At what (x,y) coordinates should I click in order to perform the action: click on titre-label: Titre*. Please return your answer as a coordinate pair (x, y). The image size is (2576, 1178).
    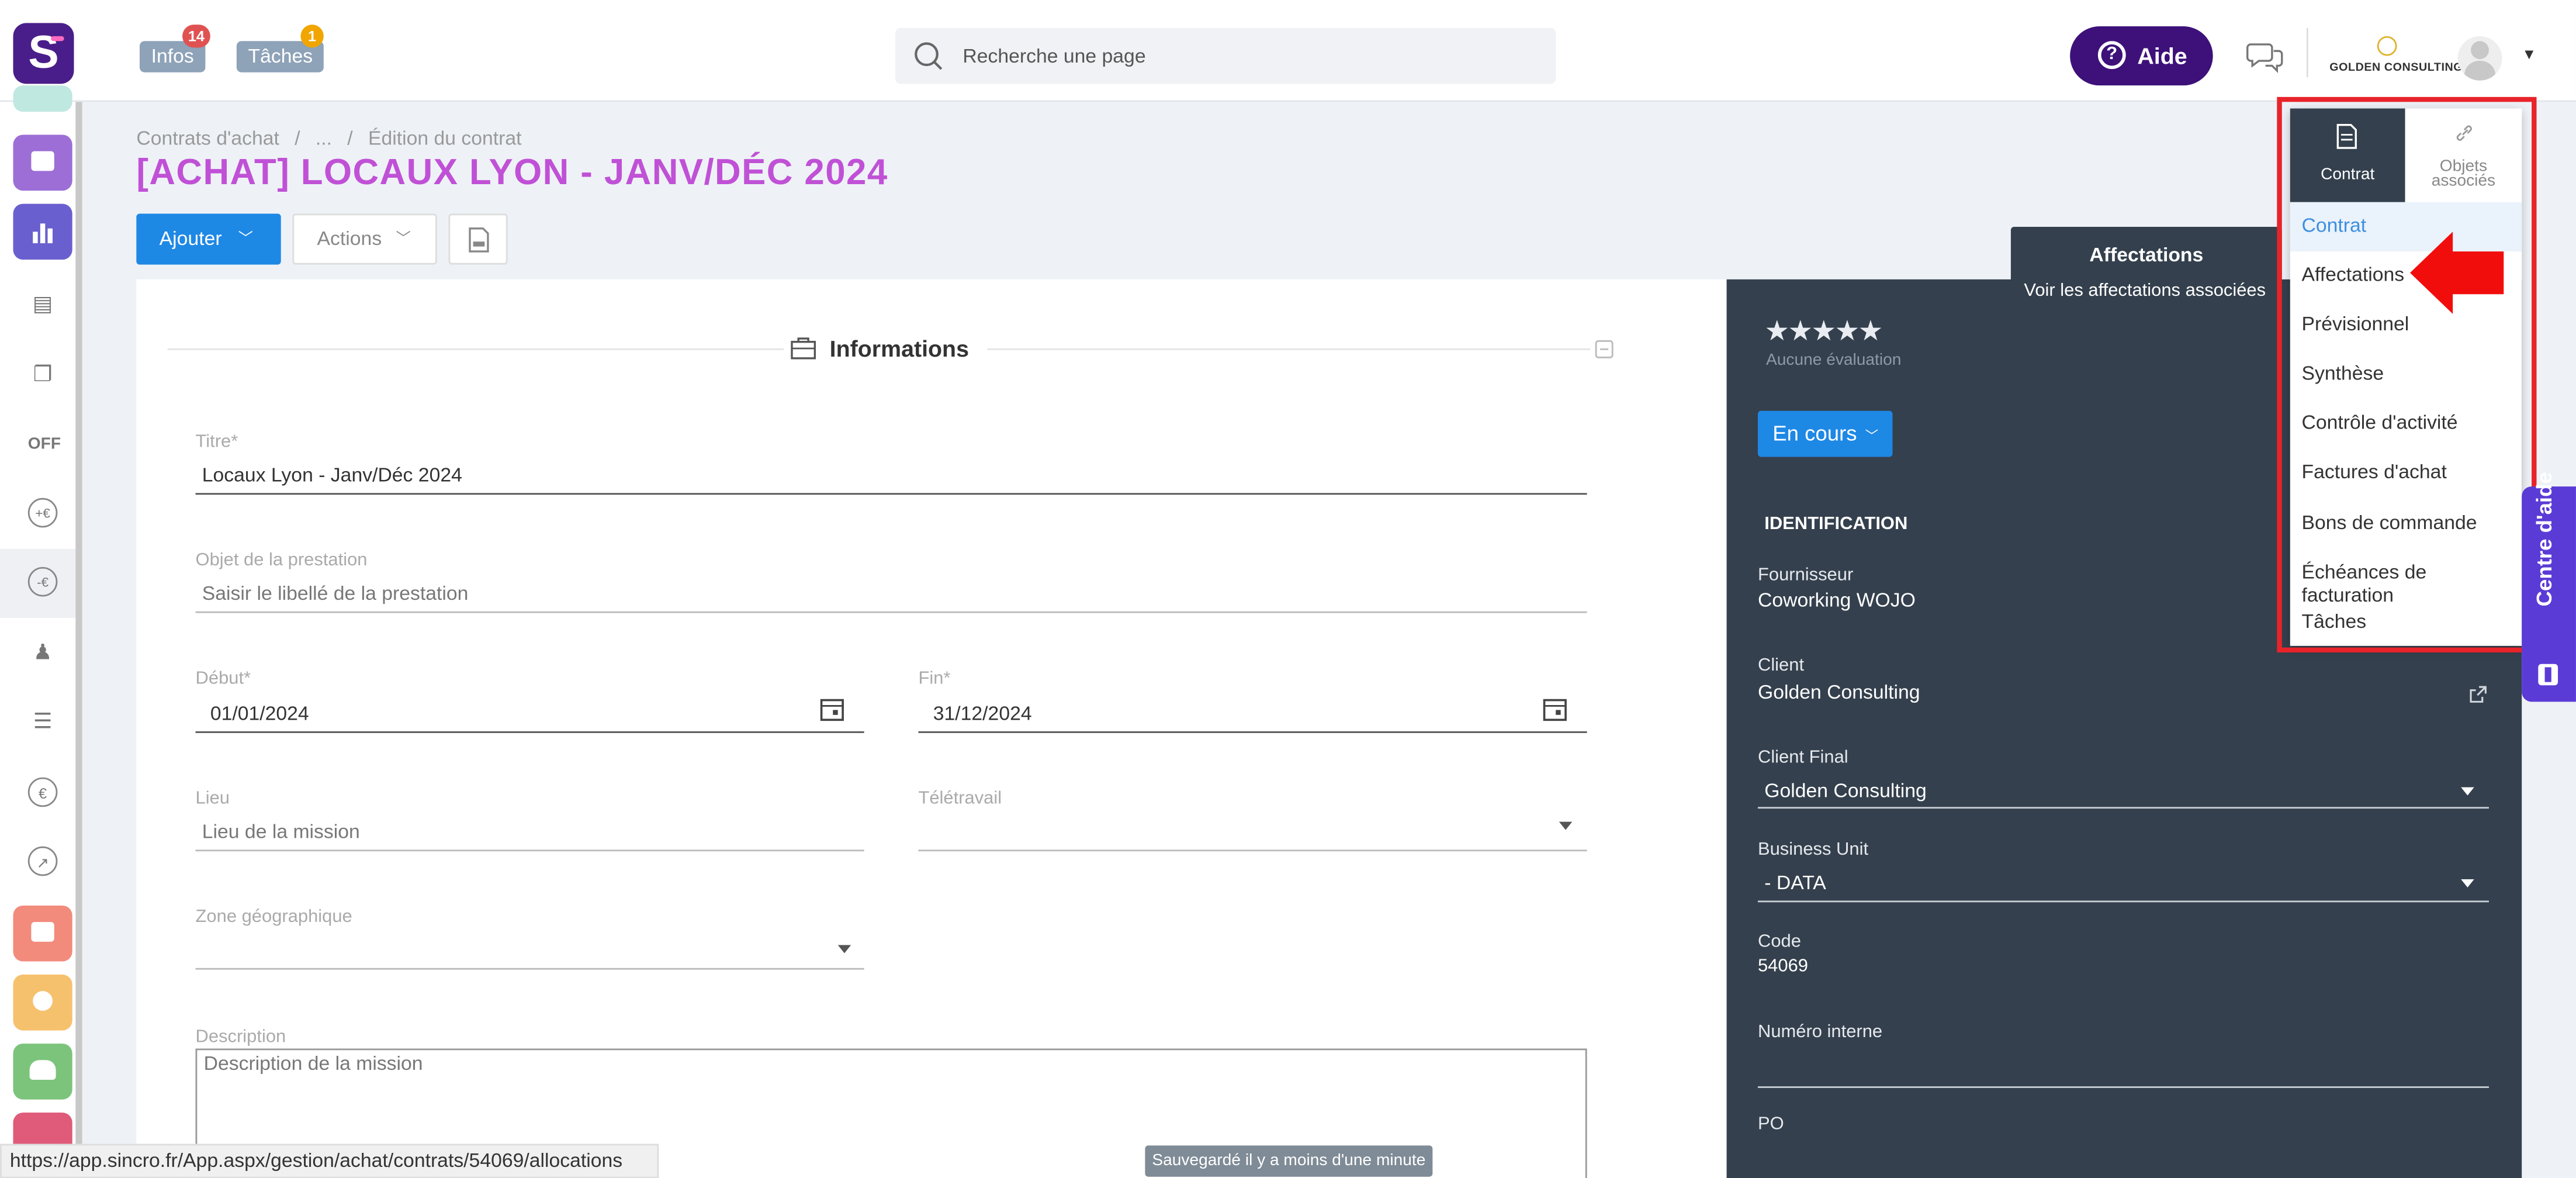
    Looking at the image, I should click on (216, 442).